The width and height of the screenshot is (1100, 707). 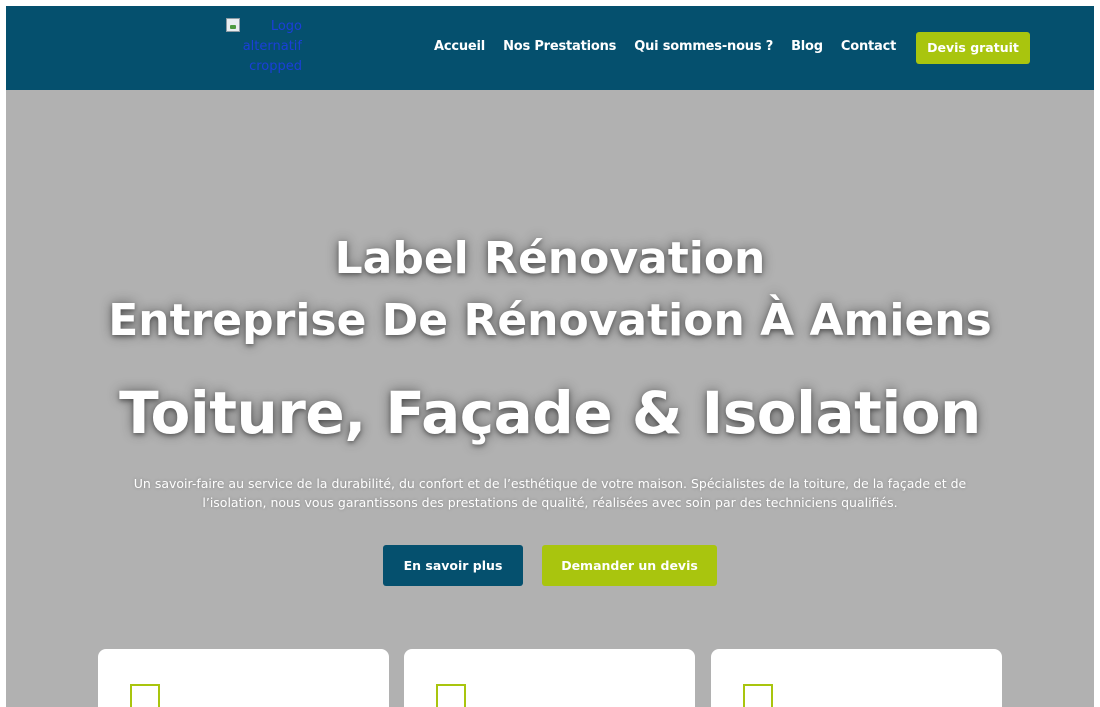 What do you see at coordinates (703, 46) in the screenshot?
I see `nav-link-qui-sommes-nous: Qui sommes-nous ?` at bounding box center [703, 46].